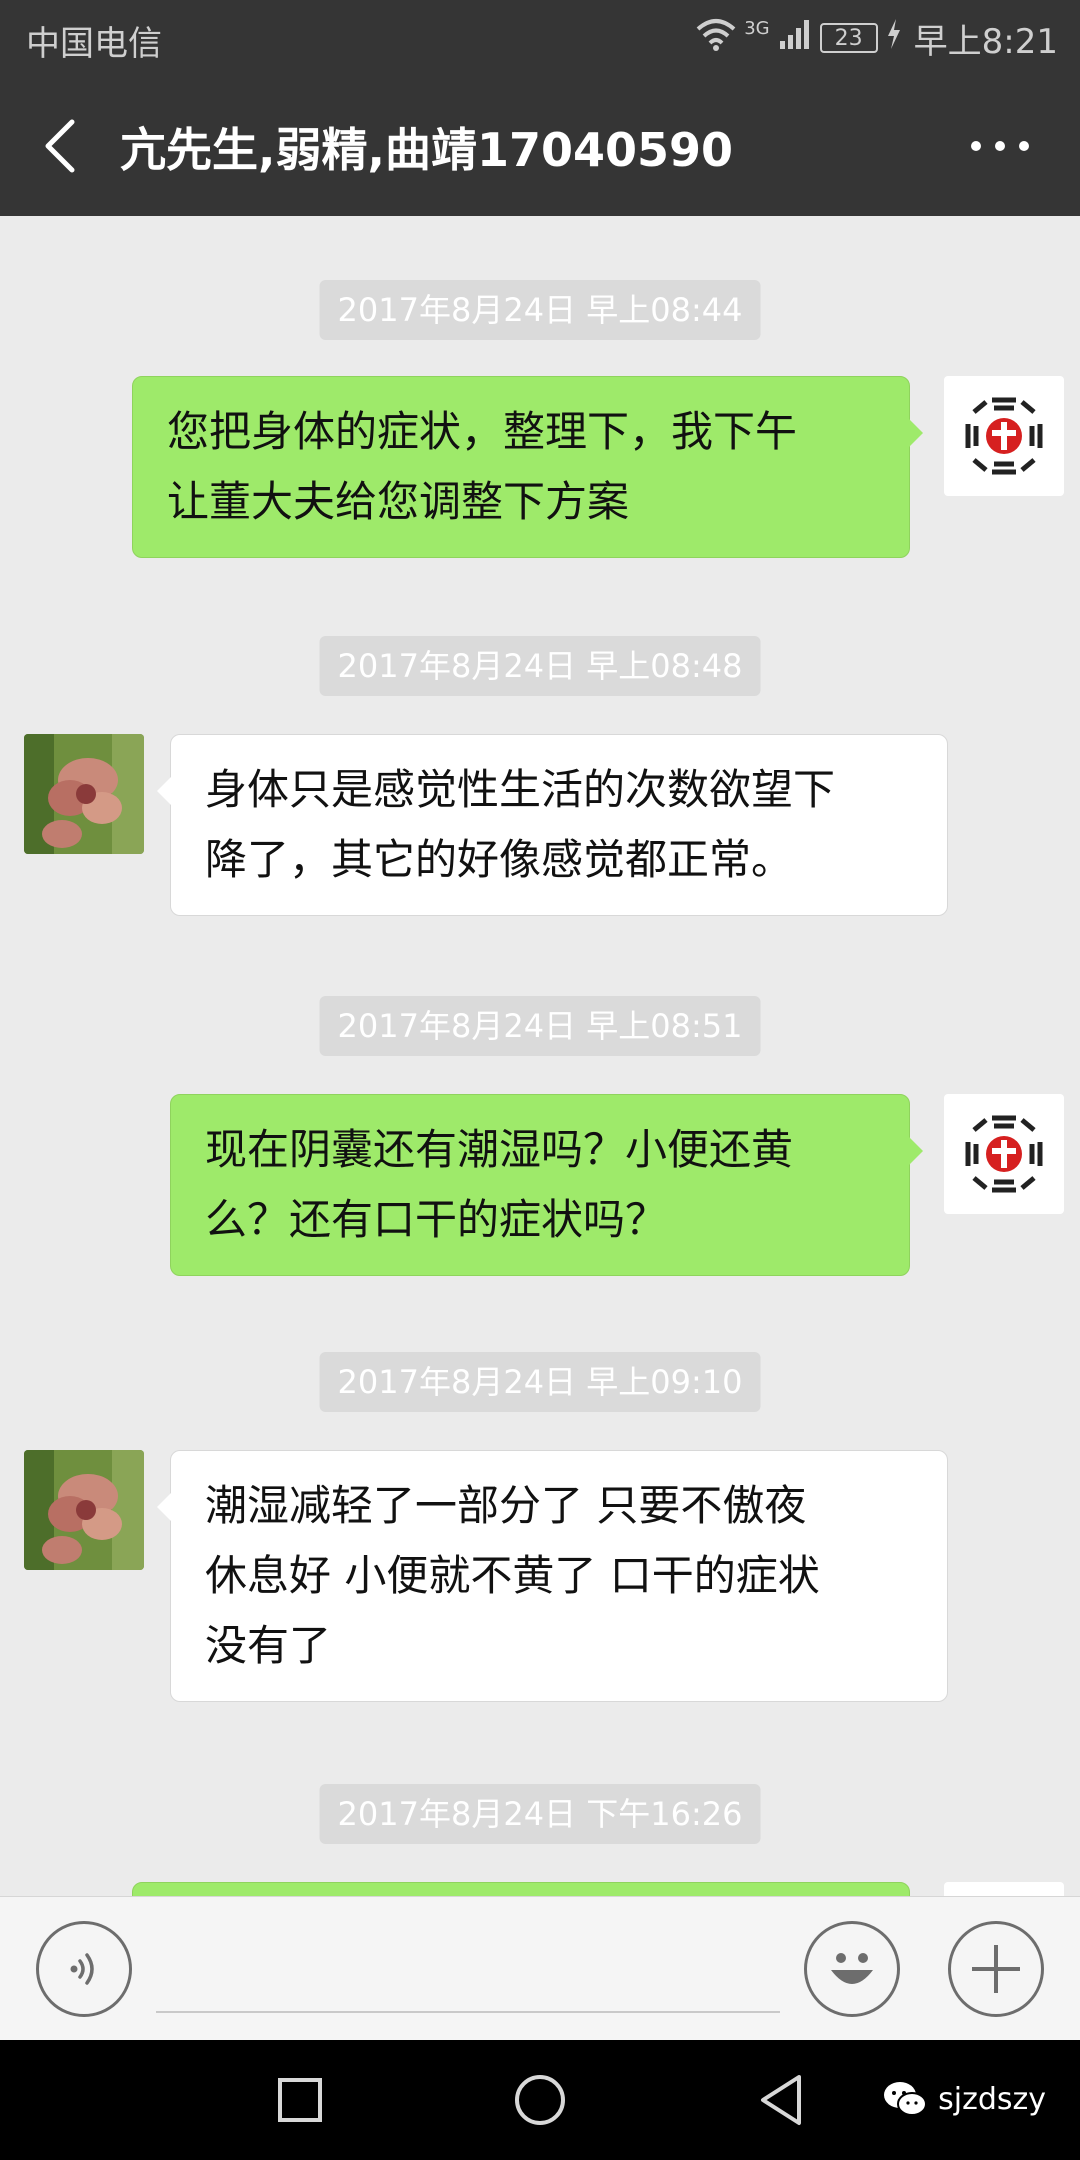 The image size is (1080, 2160). What do you see at coordinates (436, 1219) in the screenshot?
I see `message-text-line: 么？还有口干的症状吗？` at bounding box center [436, 1219].